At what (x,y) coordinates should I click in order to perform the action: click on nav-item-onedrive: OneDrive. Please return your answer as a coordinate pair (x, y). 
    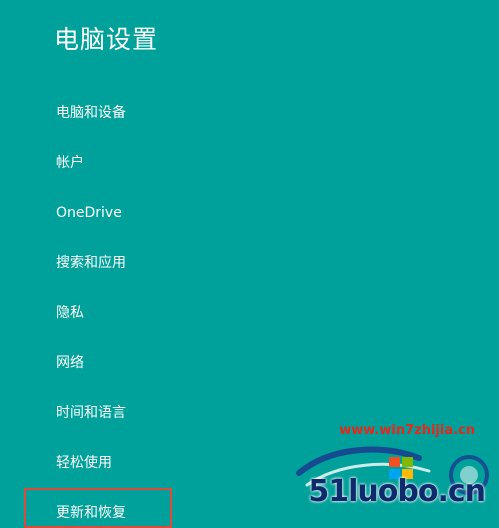
    Looking at the image, I should click on (89, 213).